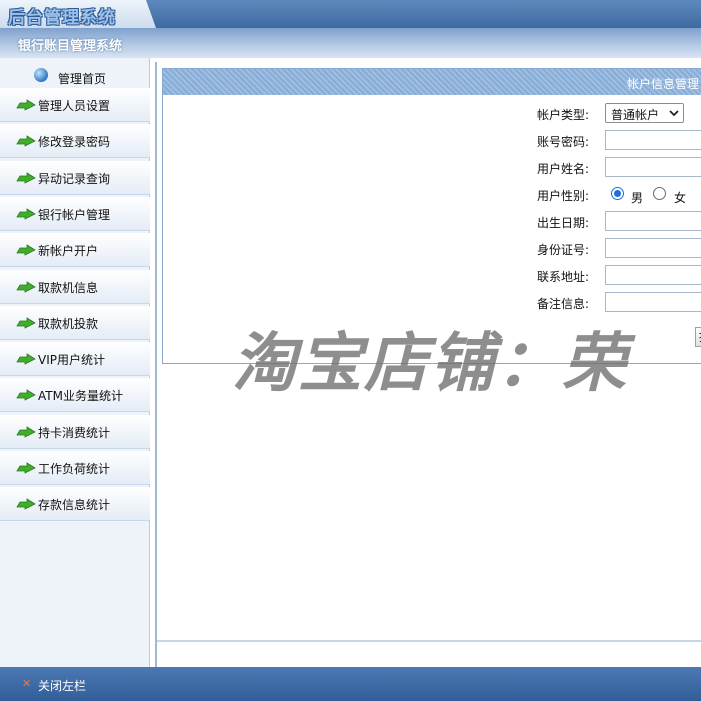 The image size is (701, 701). Describe the element at coordinates (563, 142) in the screenshot. I see `password-label: 账号密码:` at that location.